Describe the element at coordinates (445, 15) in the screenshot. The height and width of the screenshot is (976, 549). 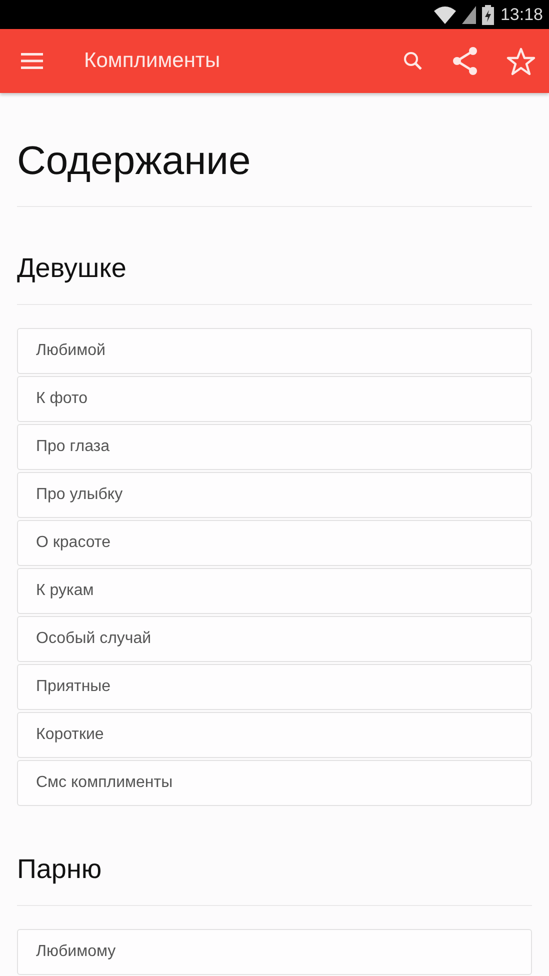
I see `wifi-icon` at that location.